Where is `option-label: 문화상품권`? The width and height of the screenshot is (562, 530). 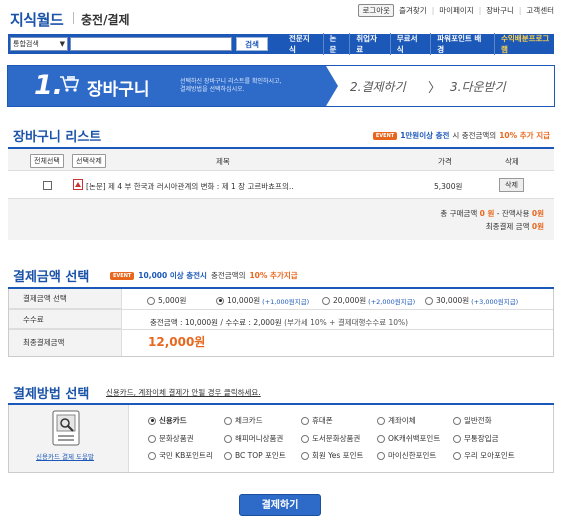
option-label: 문화상품권 is located at coordinates (176, 438).